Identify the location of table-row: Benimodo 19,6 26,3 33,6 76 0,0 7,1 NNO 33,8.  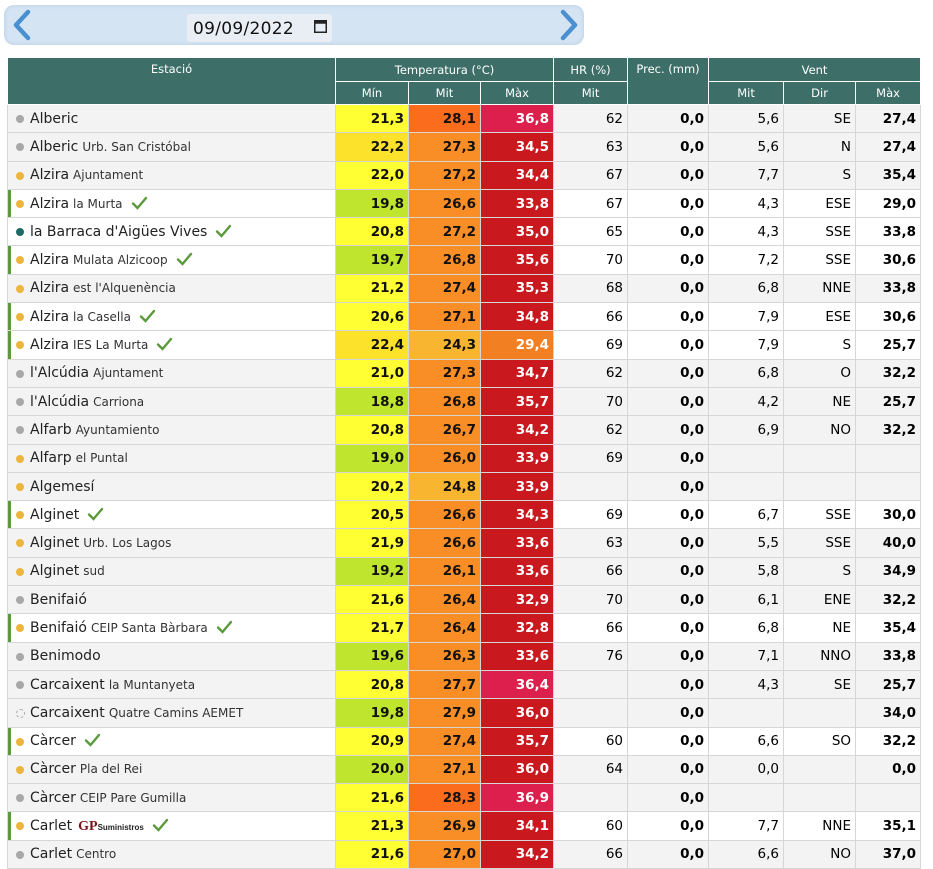
(464, 656).